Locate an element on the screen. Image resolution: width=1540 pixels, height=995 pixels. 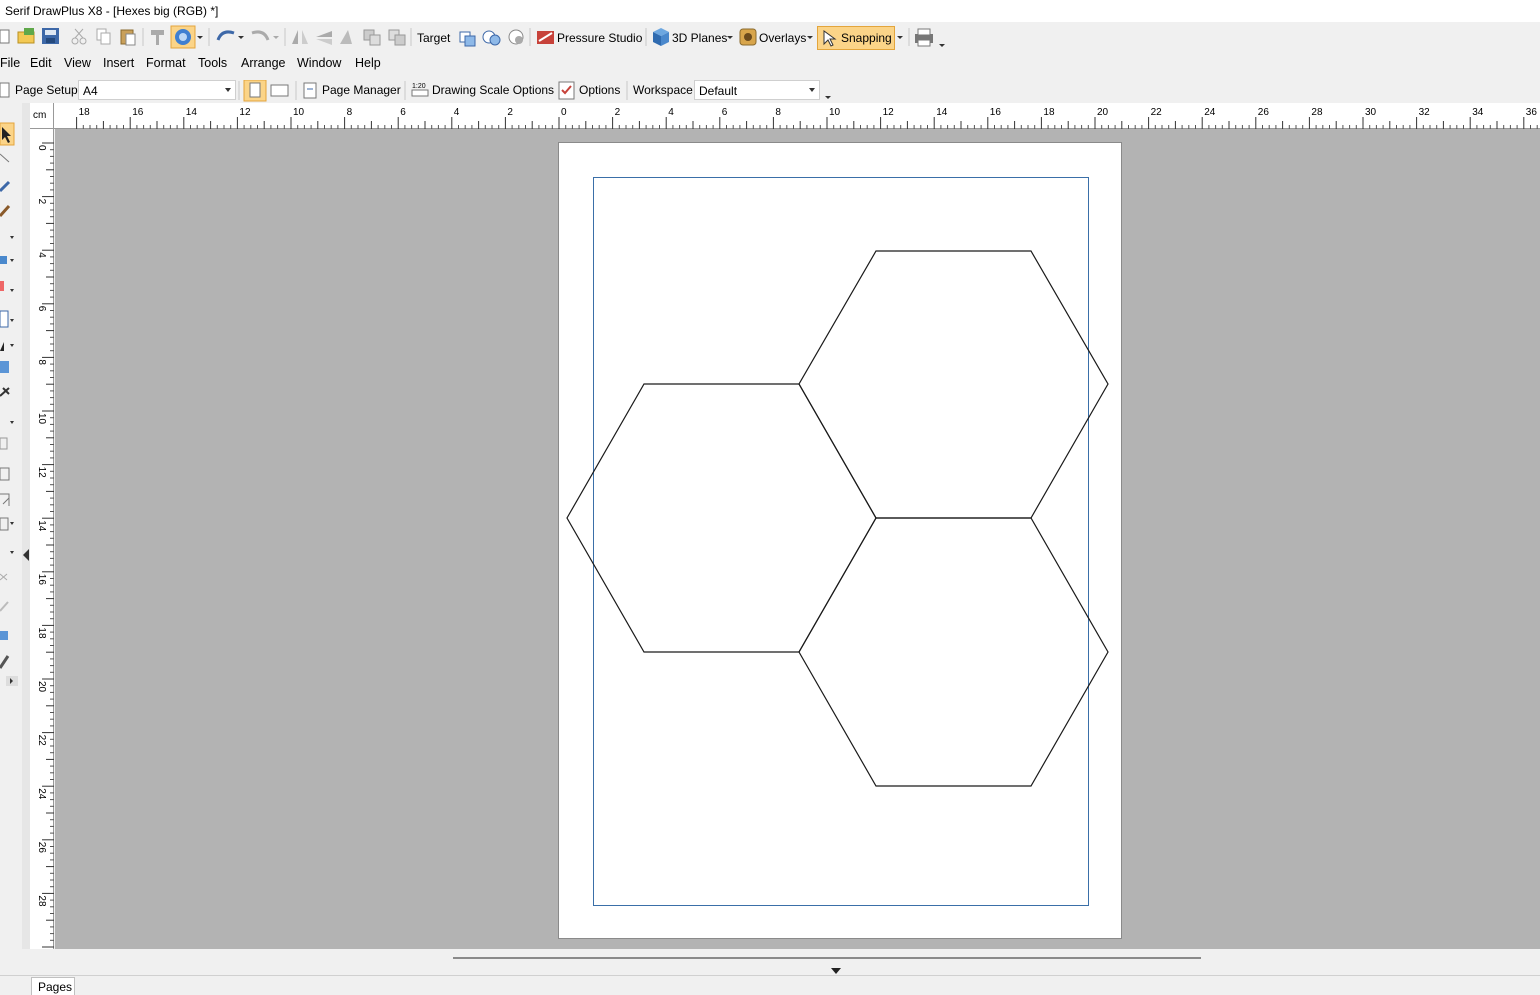
dimension-tool-icon is located at coordinates (5, 474).